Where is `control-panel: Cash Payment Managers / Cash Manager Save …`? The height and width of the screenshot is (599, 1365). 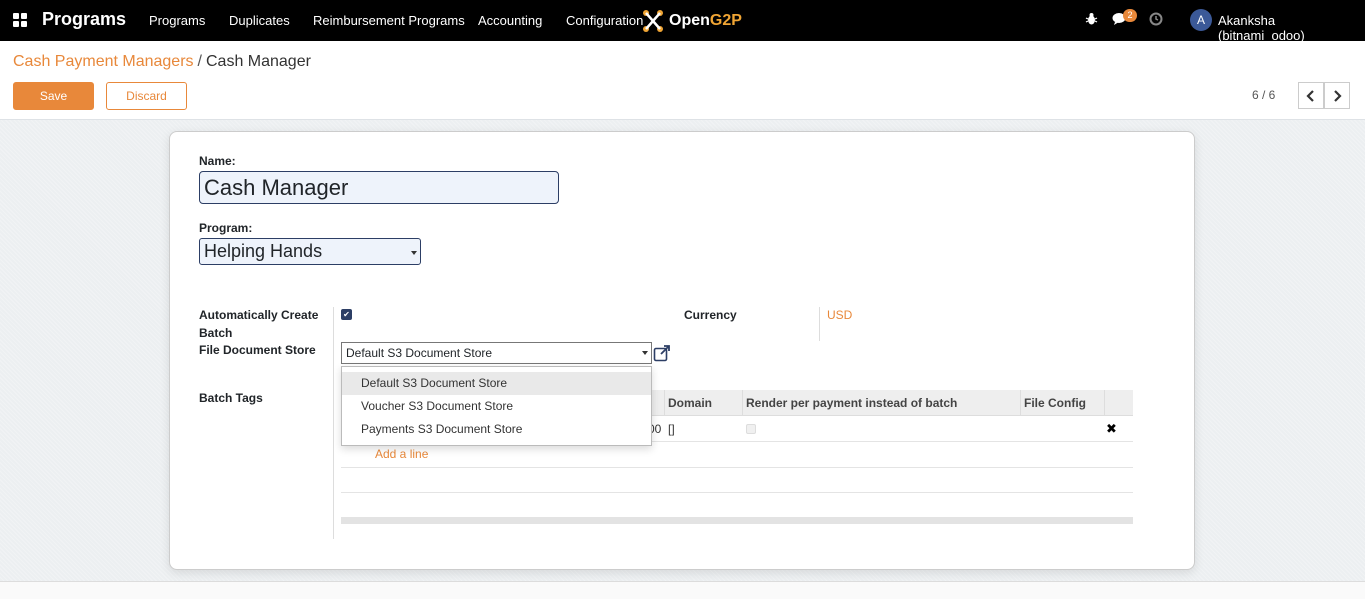 control-panel: Cash Payment Managers / Cash Manager Save … is located at coordinates (682, 80).